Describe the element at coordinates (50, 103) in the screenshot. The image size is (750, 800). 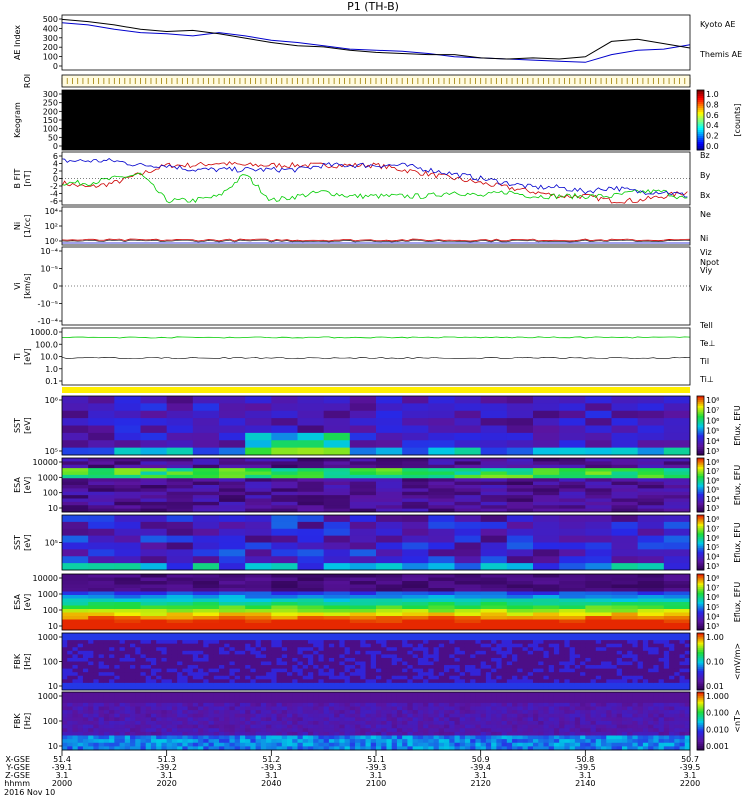
I see `ytick-label-keo-1: 250` at that location.